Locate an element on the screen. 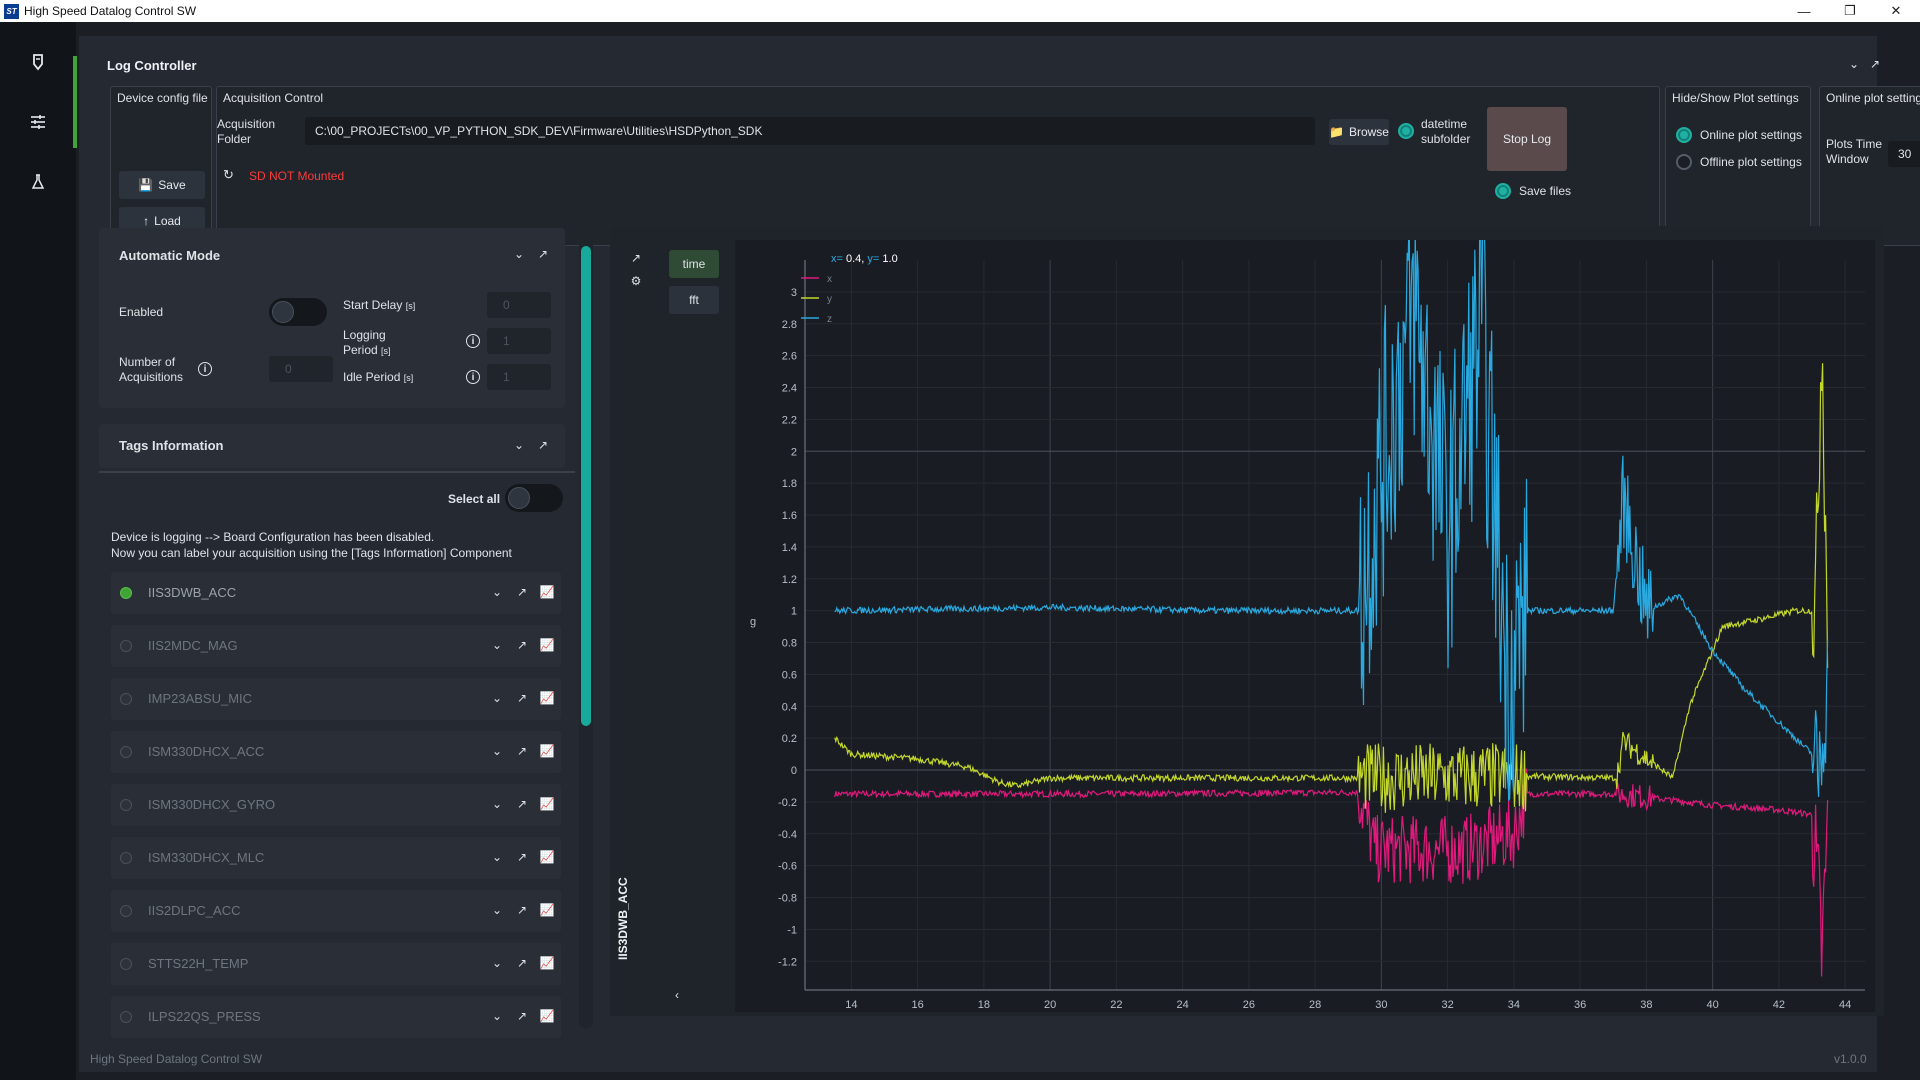  refresh-icon: ↻ is located at coordinates (228, 175).